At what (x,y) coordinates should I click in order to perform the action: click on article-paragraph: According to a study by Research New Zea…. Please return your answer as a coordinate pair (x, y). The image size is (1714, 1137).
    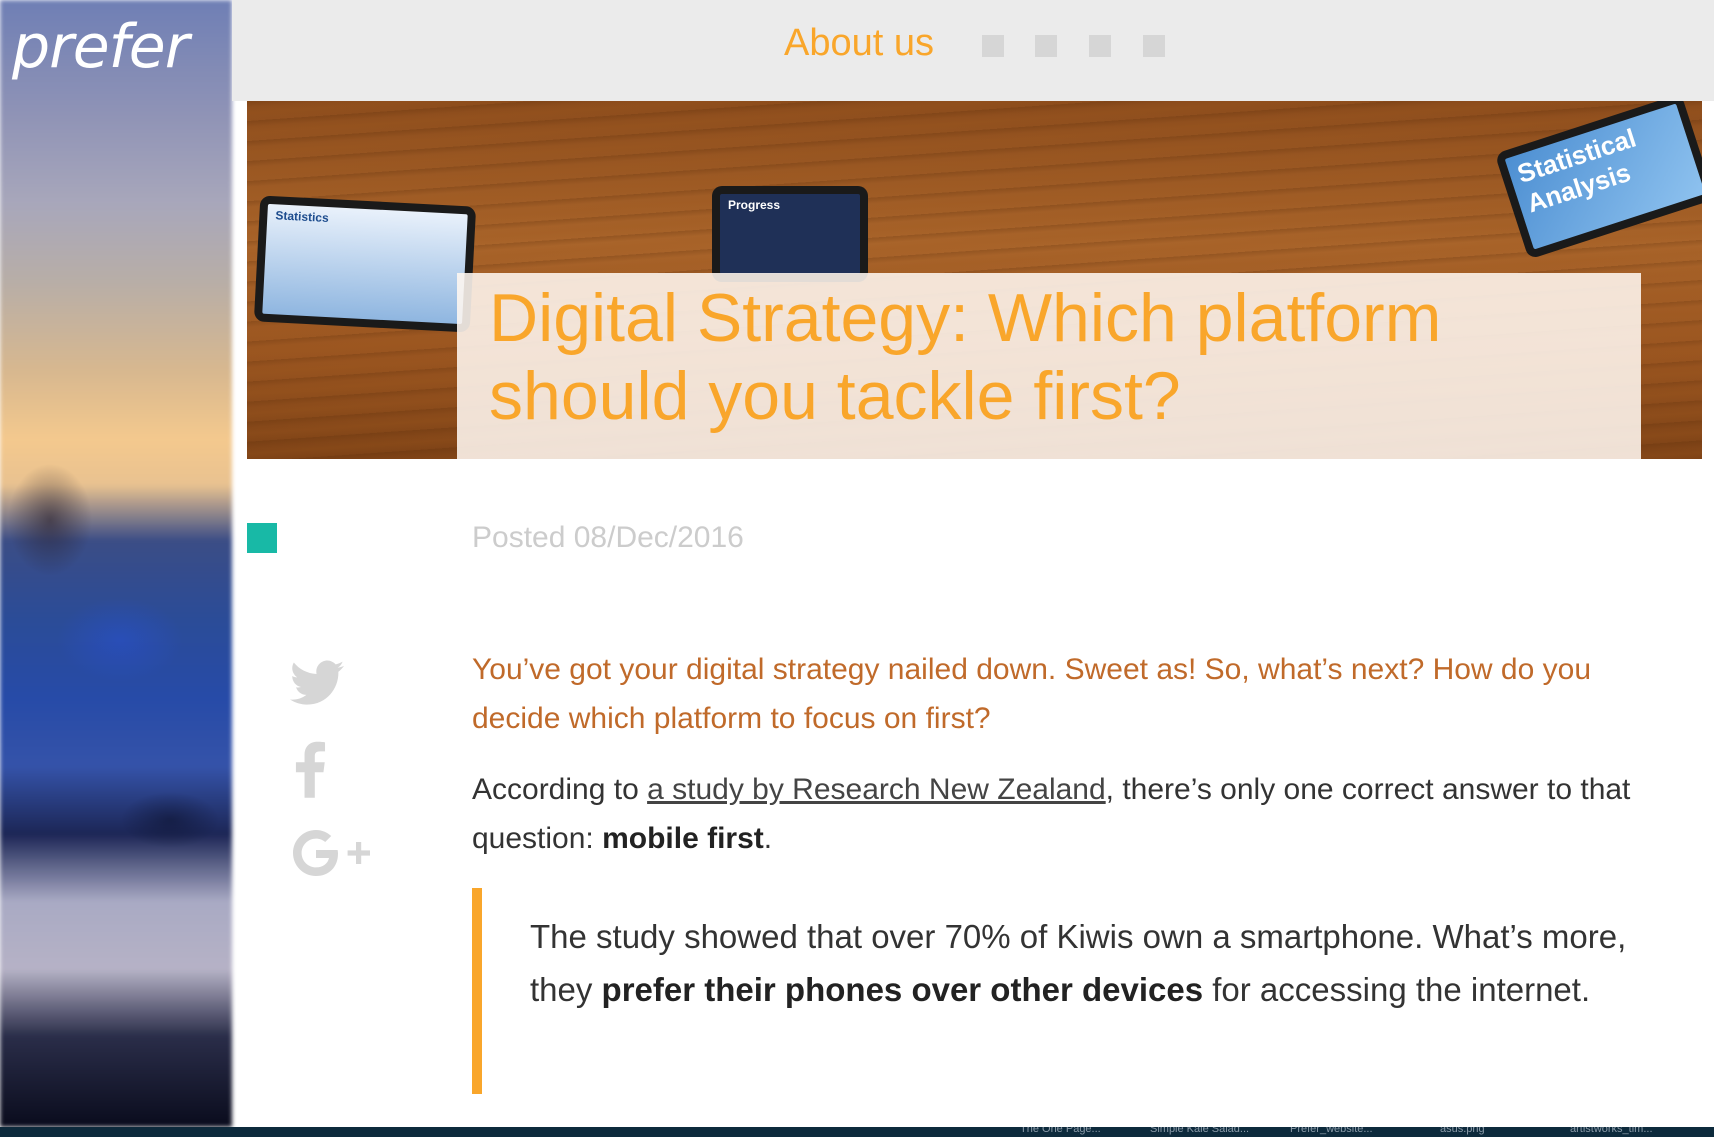
    Looking at the image, I should click on (1052, 814).